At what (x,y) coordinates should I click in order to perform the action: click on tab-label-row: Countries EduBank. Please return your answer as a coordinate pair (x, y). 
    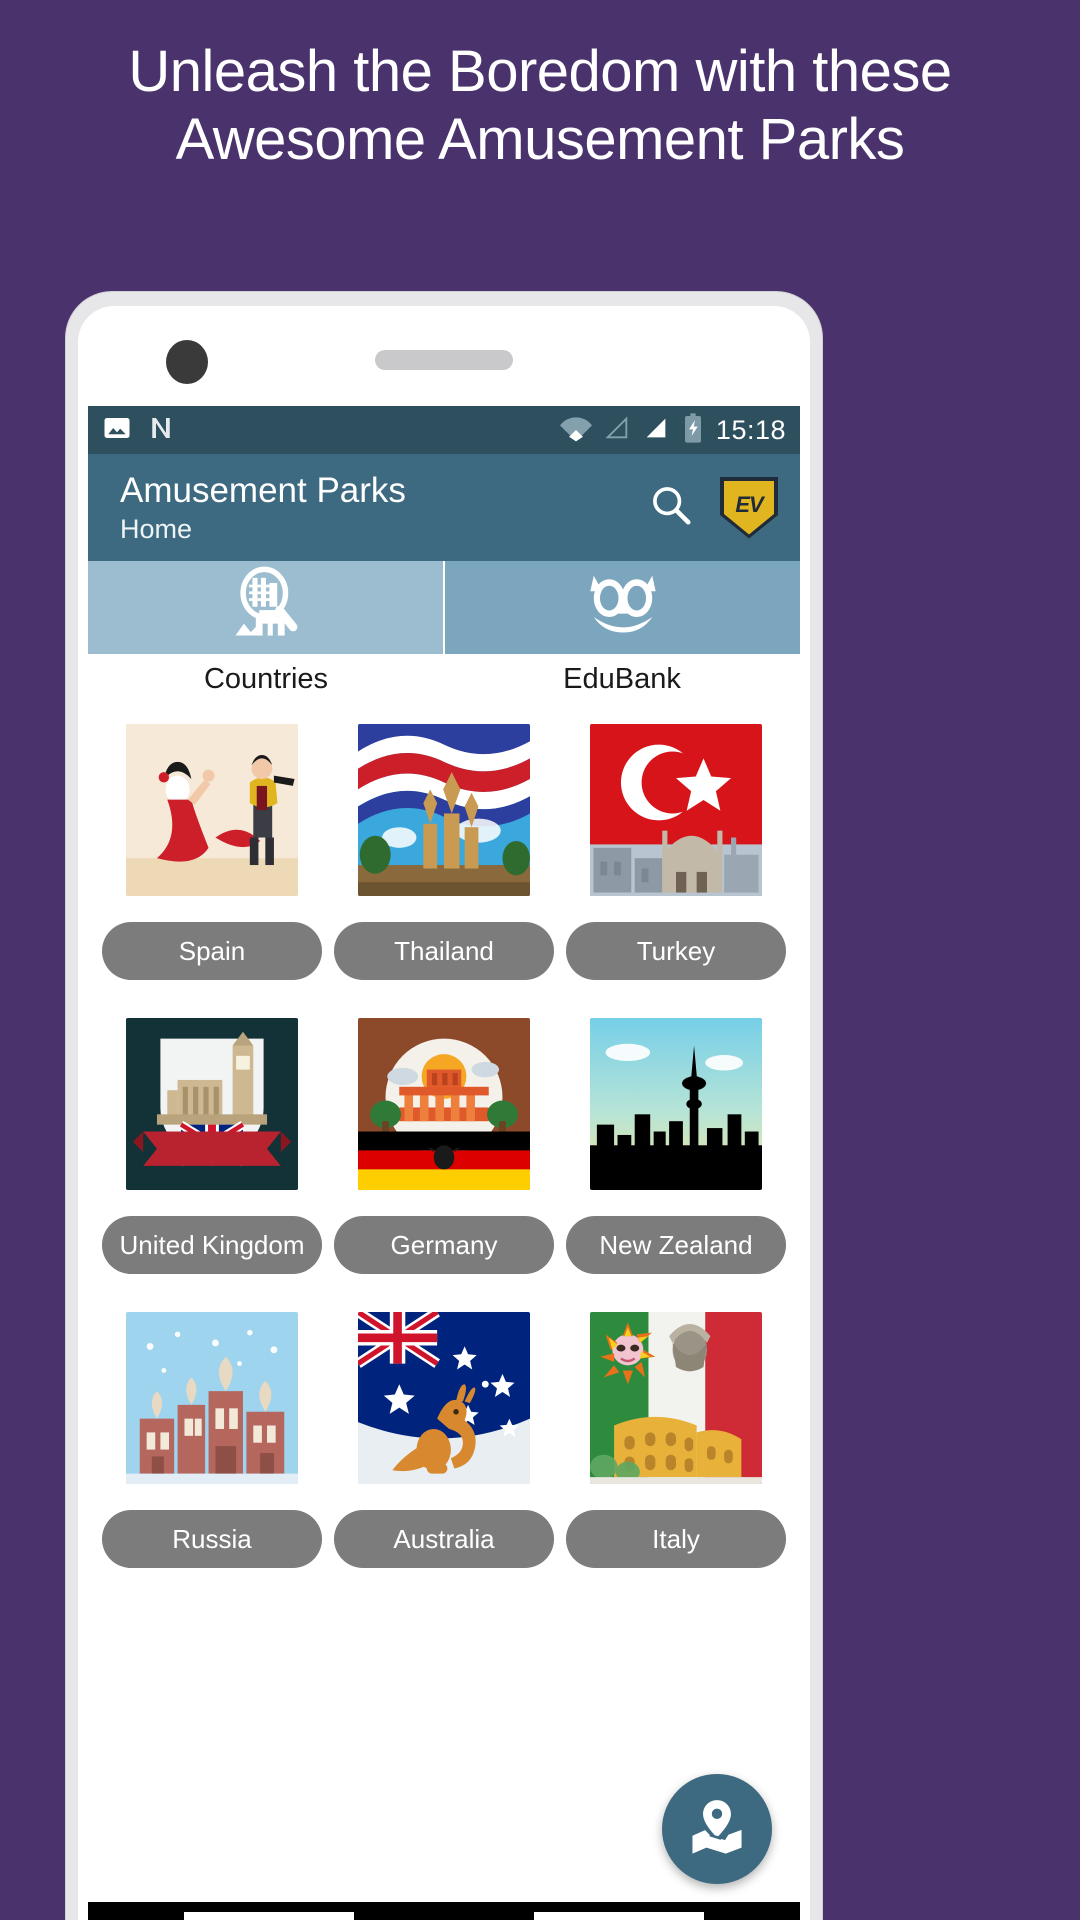
    Looking at the image, I should click on (444, 679).